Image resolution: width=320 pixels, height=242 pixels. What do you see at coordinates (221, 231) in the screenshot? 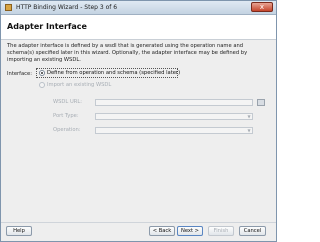
I see `finish-button: Finish` at bounding box center [221, 231].